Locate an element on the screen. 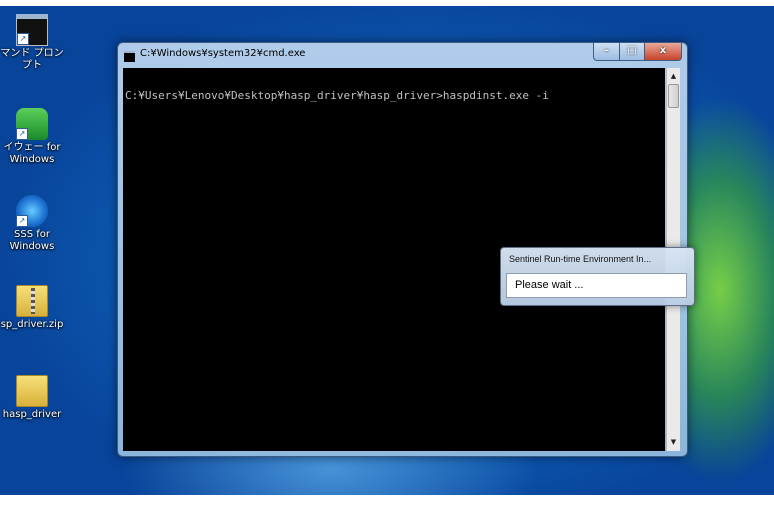  desktop-icon-label: イウェー for is located at coordinates (32, 147).